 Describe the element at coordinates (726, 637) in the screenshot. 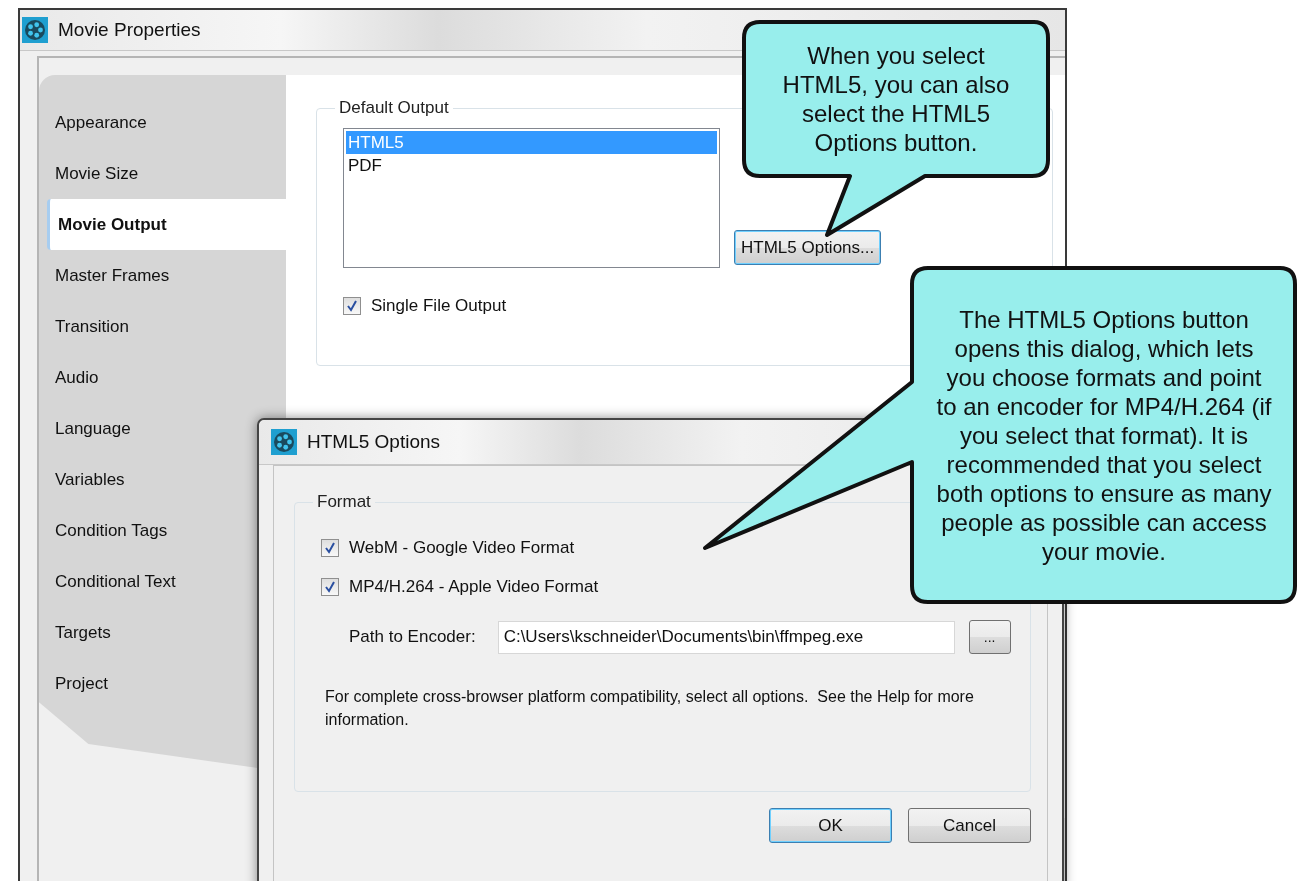

I see `encoder-path-field: C:\Users\kschneider\Documents\bin\ffmpeg.exe` at that location.